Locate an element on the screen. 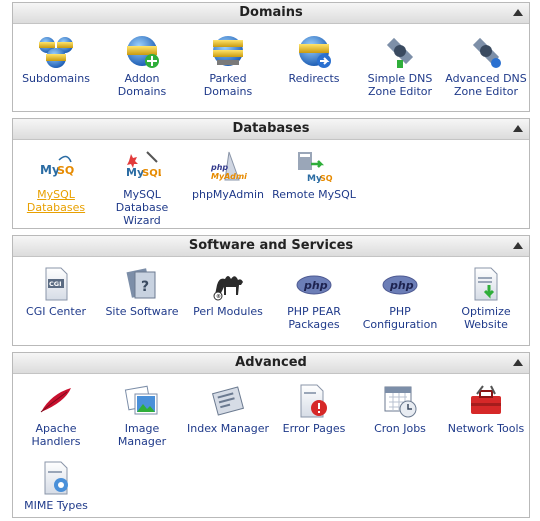 This screenshot has height=521, width=540. software-header: Software and Services is located at coordinates (271, 246).